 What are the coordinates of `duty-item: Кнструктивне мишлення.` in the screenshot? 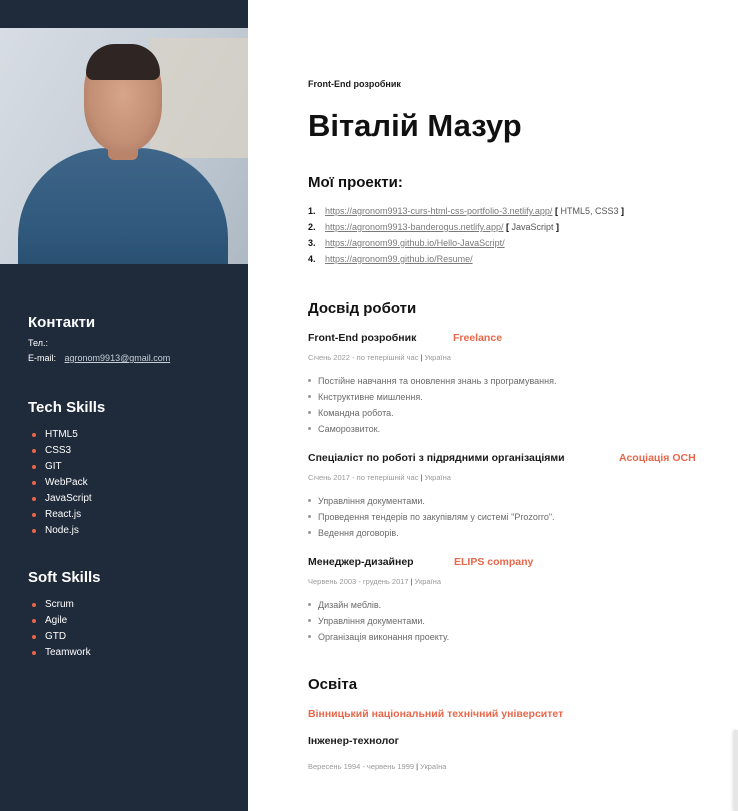 It's located at (432, 397).